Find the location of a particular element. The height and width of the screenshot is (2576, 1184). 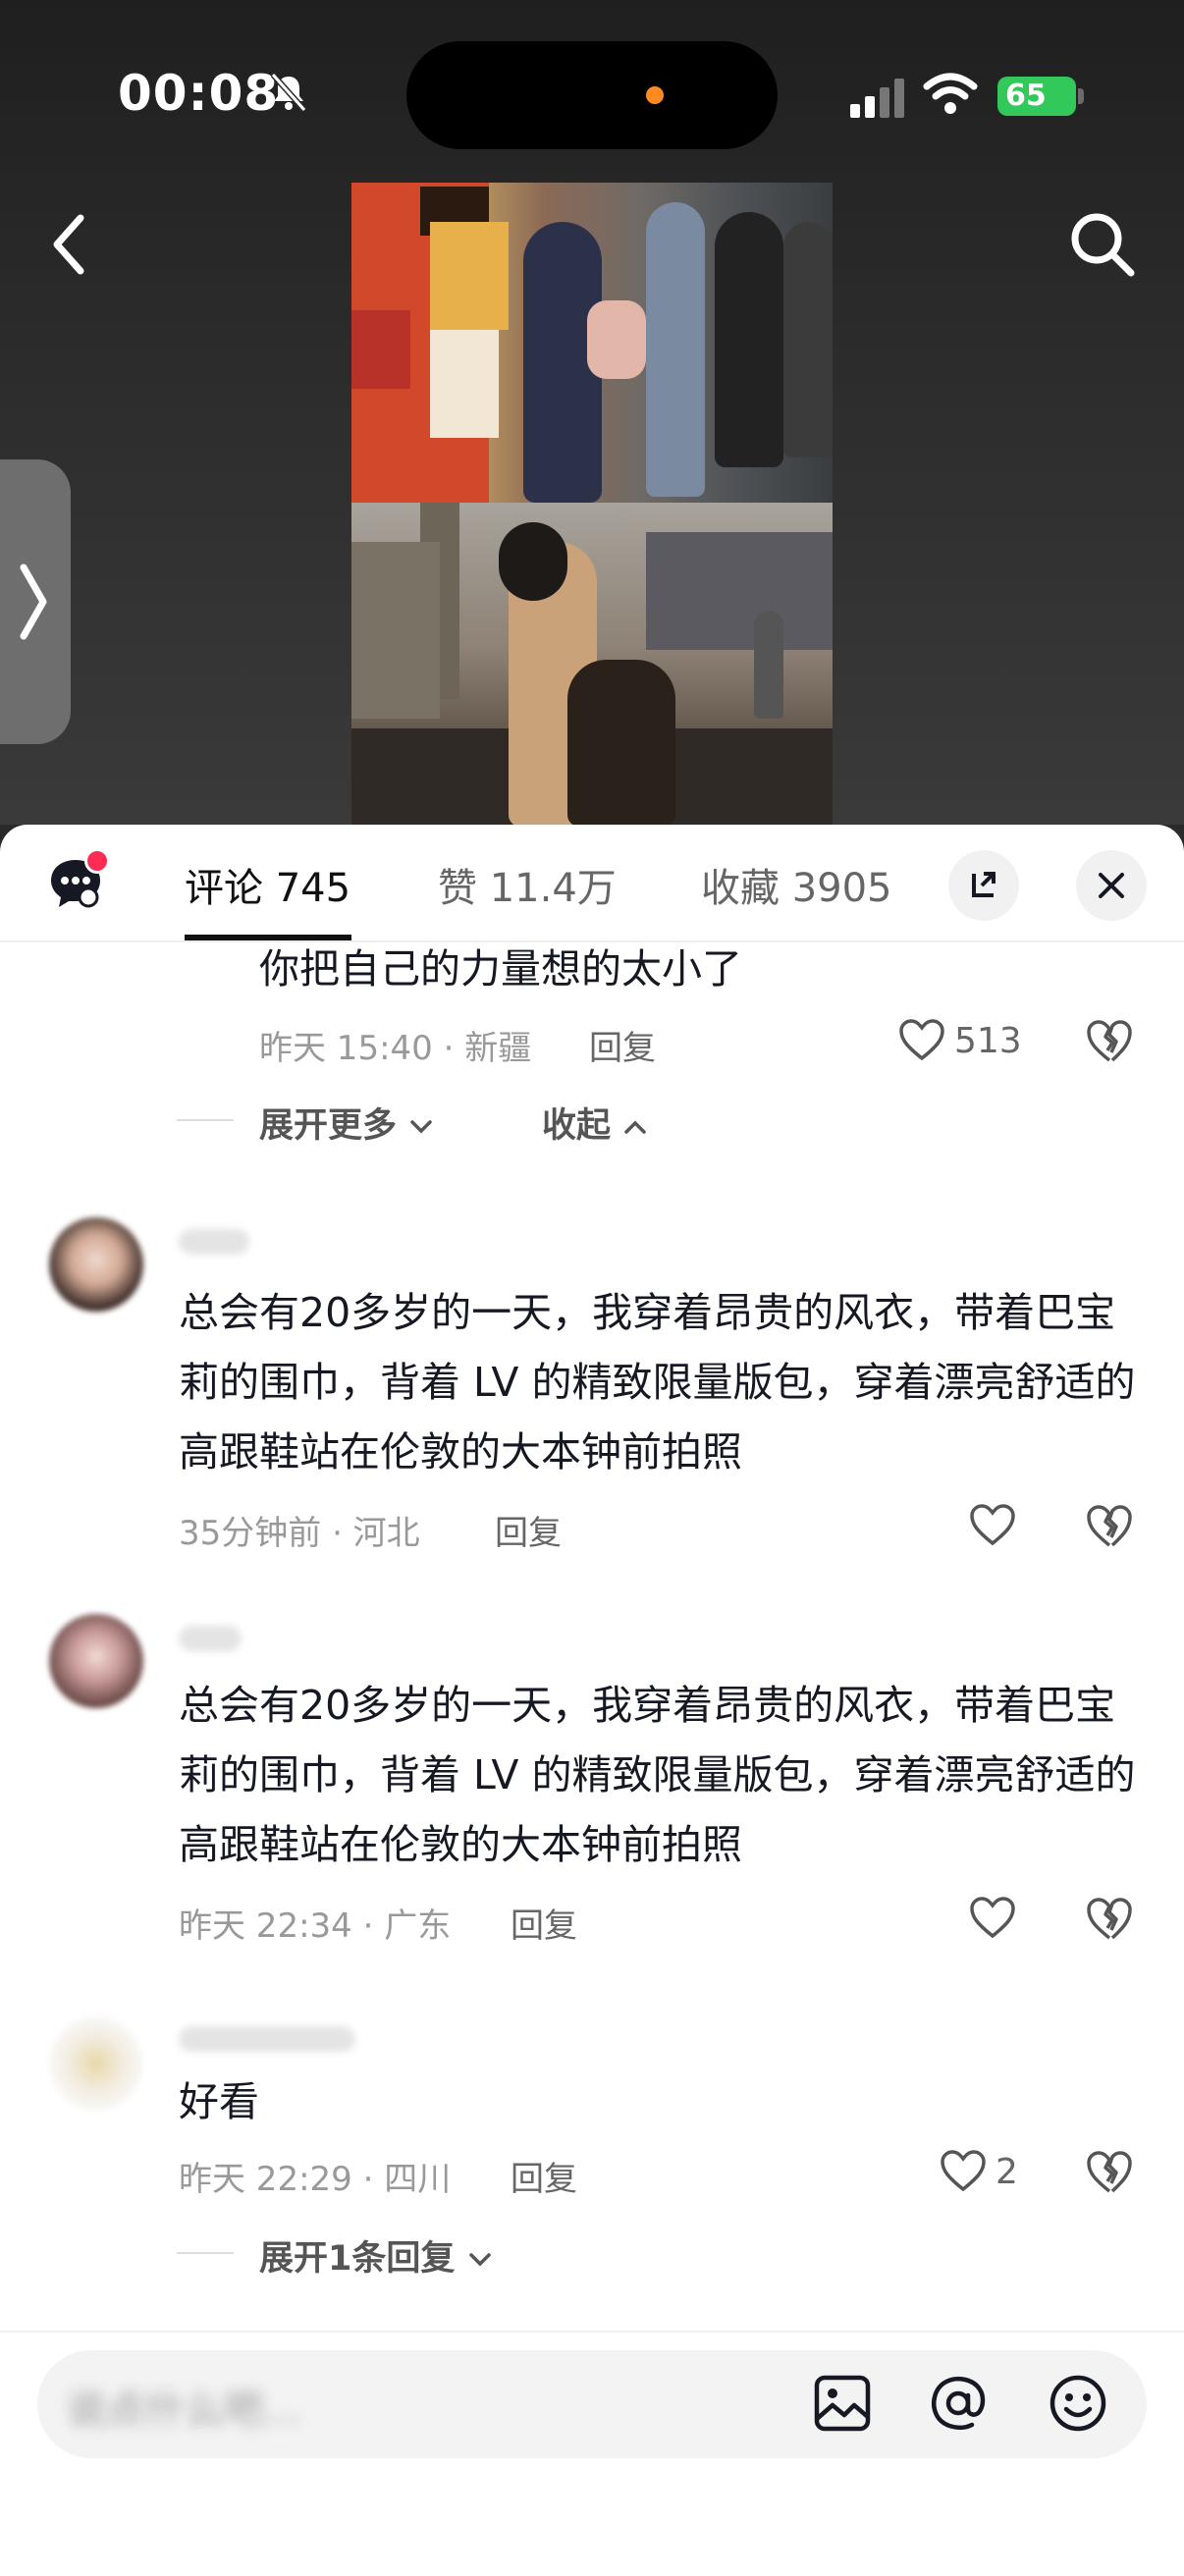

collapse-button: 收起 is located at coordinates (595, 1123).